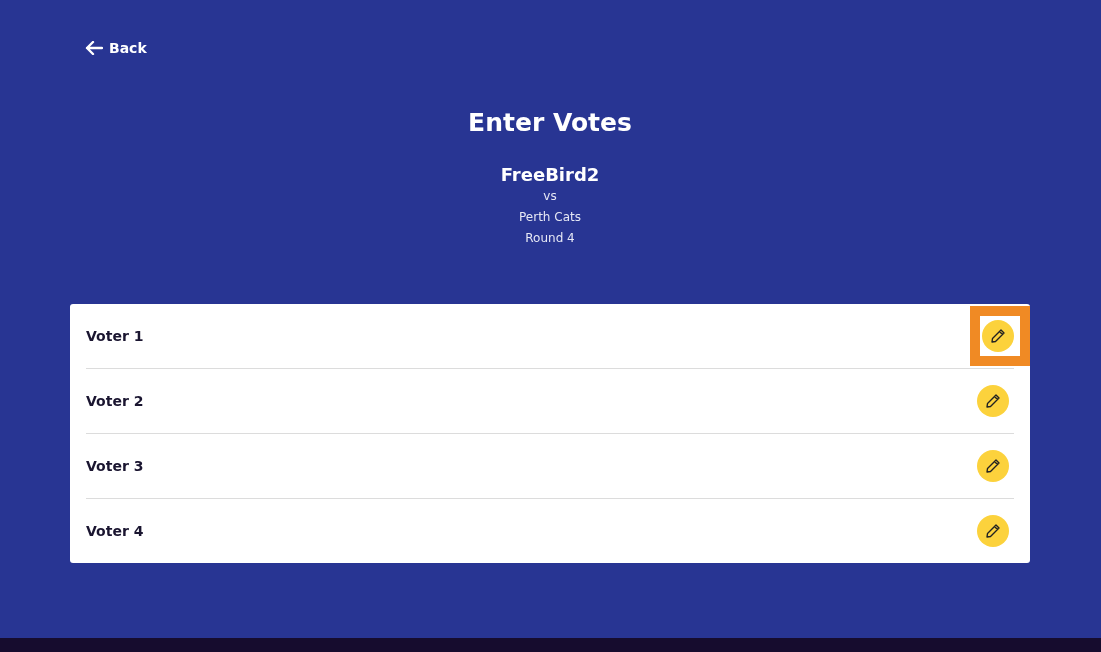  What do you see at coordinates (115, 336) in the screenshot?
I see `voter-name: Voter 1` at bounding box center [115, 336].